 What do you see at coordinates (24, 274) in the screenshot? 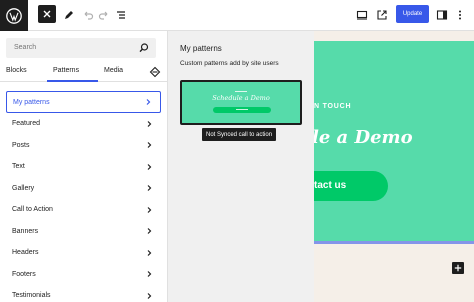
I see `category-label: Footers` at bounding box center [24, 274].